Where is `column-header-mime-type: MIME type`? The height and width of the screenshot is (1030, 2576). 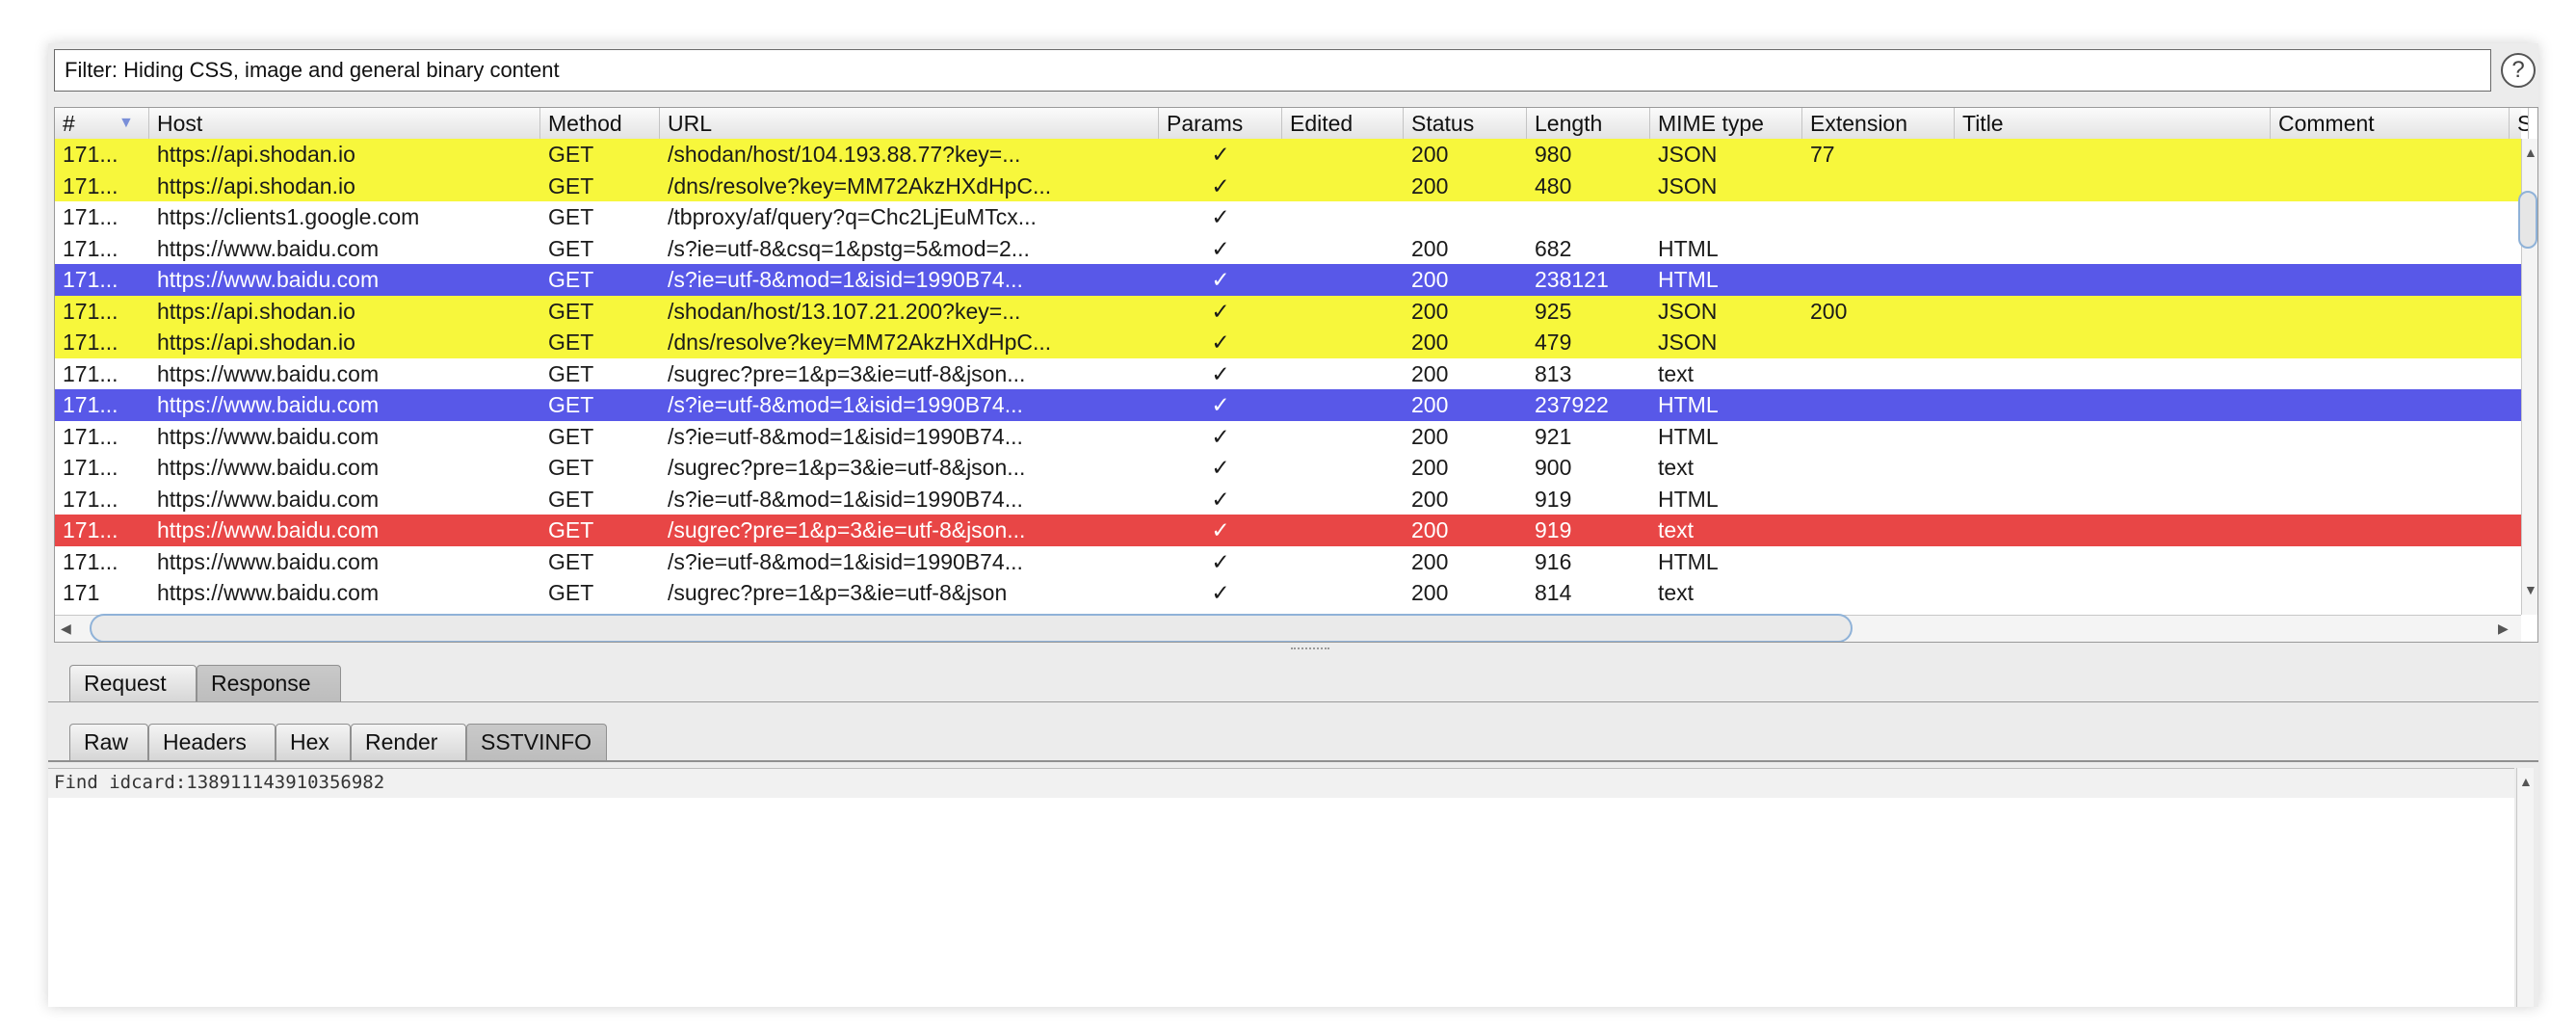
column-header-mime-type: MIME type is located at coordinates (1726, 123).